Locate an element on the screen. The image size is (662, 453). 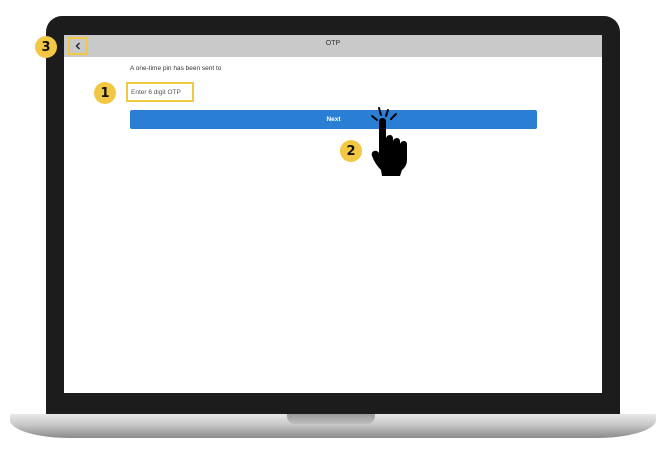
pointing-hand-icon is located at coordinates (389, 141).